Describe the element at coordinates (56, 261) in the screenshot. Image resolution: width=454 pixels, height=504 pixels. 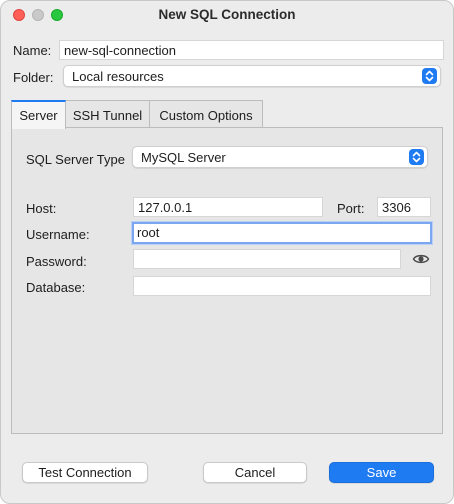
I see `password-label: Password:` at that location.